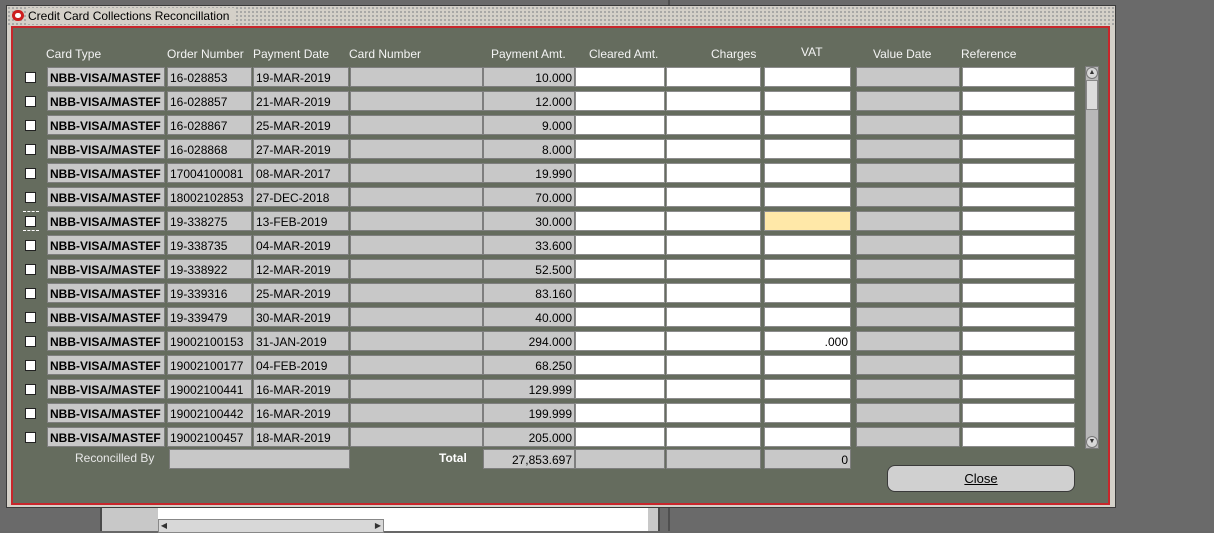 This screenshot has width=1214, height=533. I want to click on scroll-right-icon: ▶, so click(378, 526).